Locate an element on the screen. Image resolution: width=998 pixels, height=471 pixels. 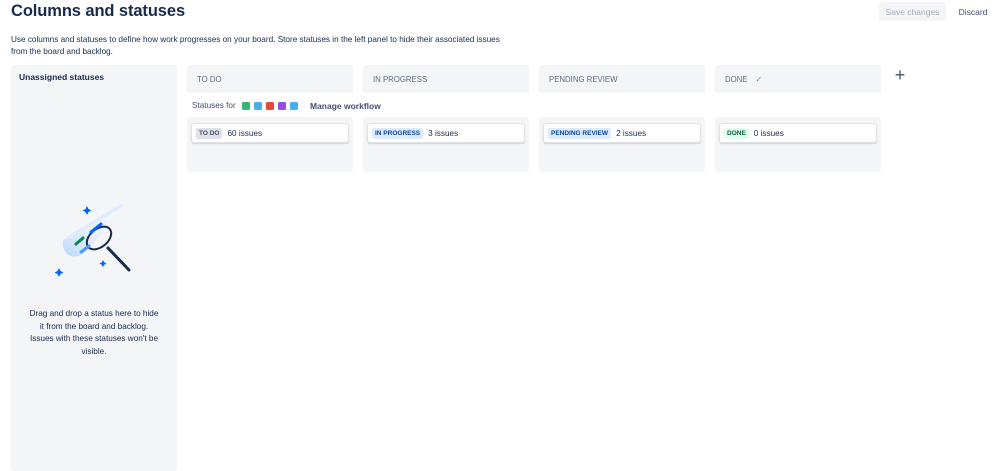
issue-count: 3 issues is located at coordinates (443, 133).